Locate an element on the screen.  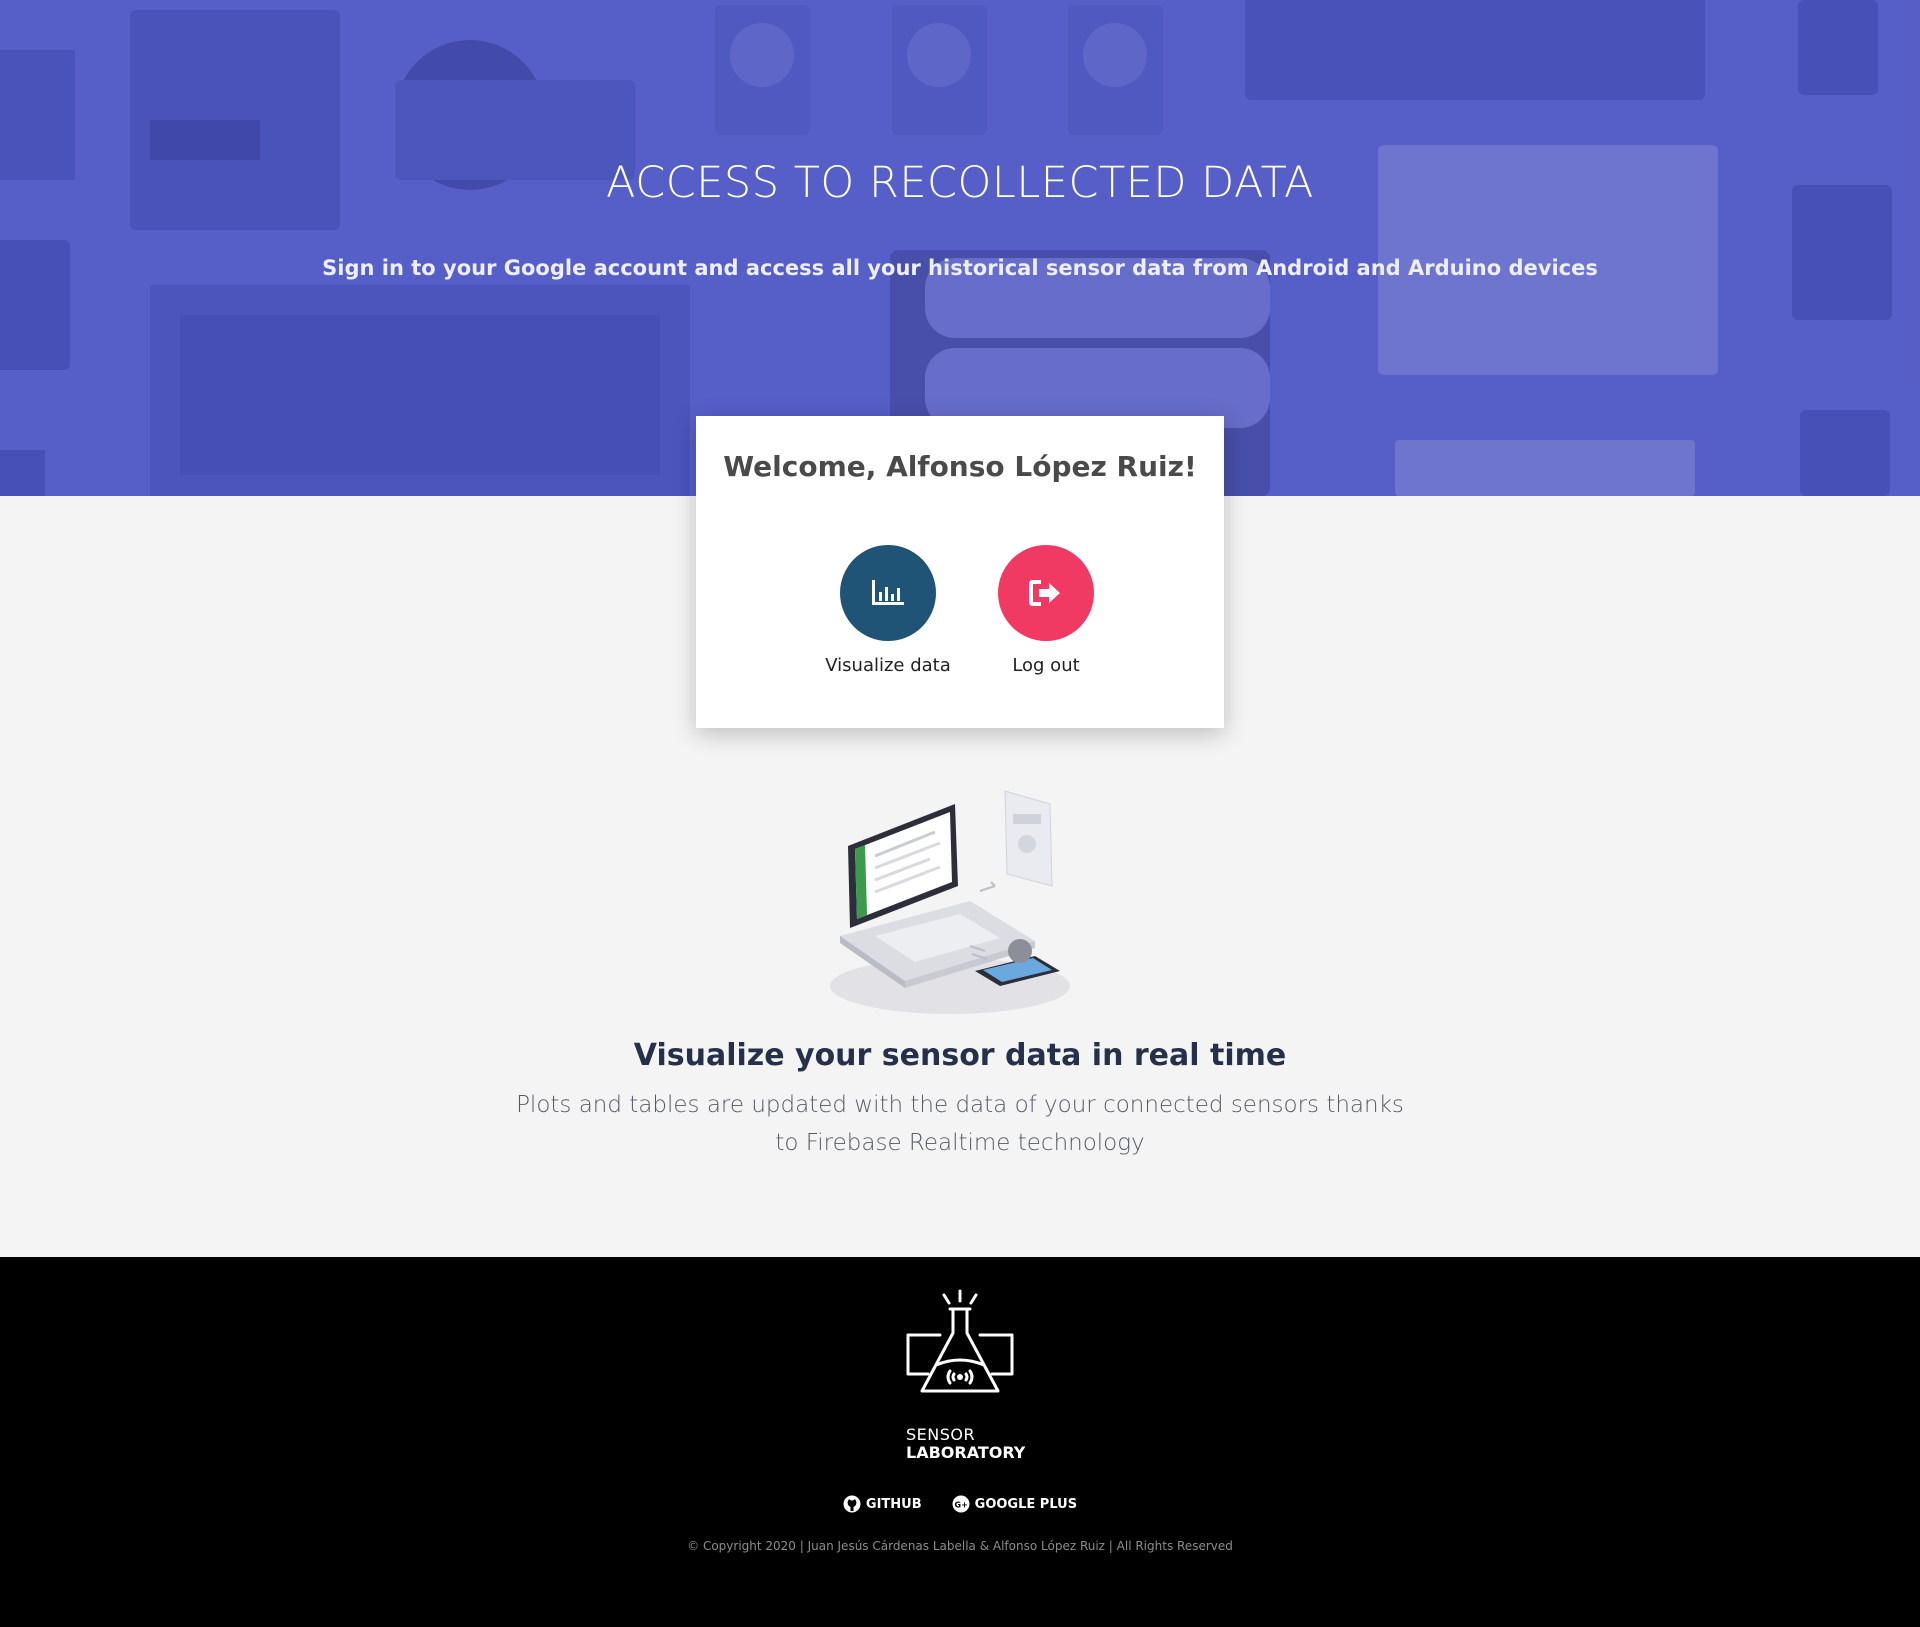
log-out-action: Log out is located at coordinates (1046, 610).